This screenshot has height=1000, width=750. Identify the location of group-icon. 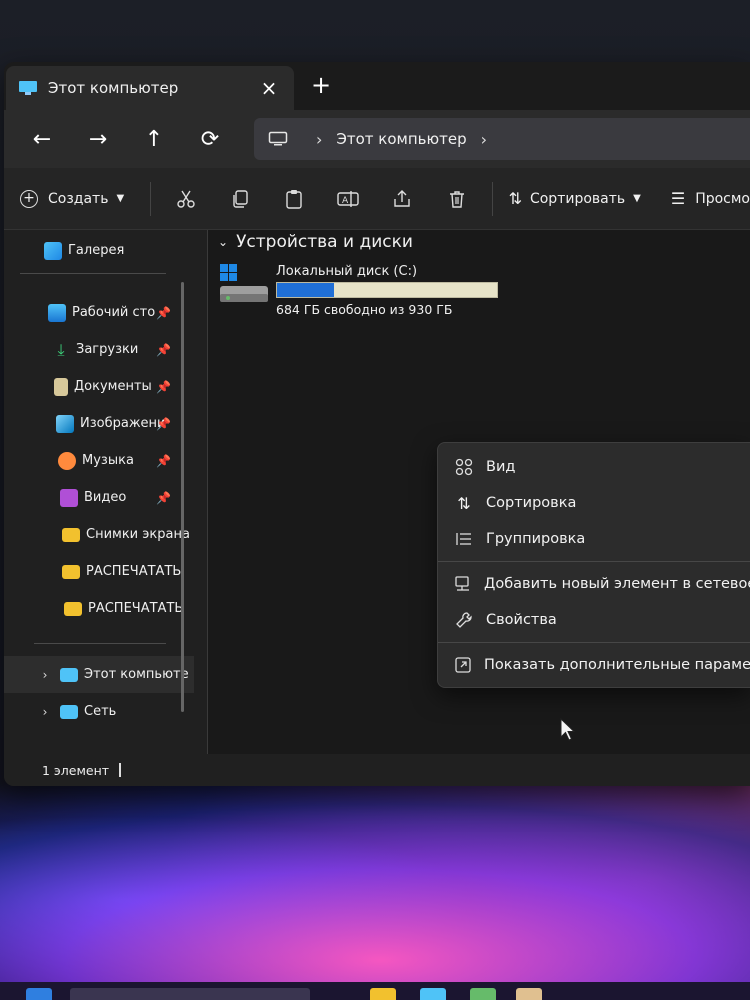
(464, 539).